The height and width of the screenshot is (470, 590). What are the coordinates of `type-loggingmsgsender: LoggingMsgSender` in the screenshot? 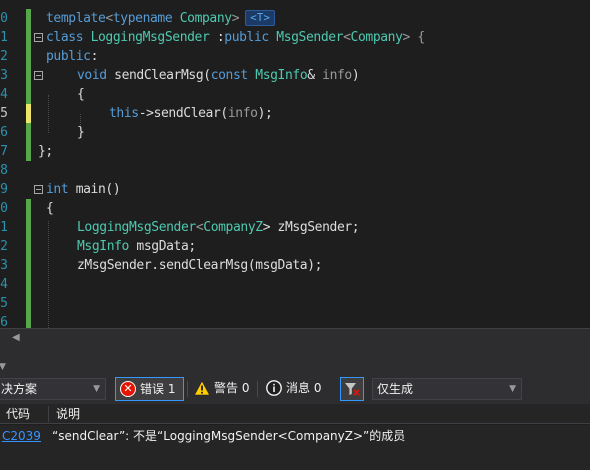 It's located at (150, 37).